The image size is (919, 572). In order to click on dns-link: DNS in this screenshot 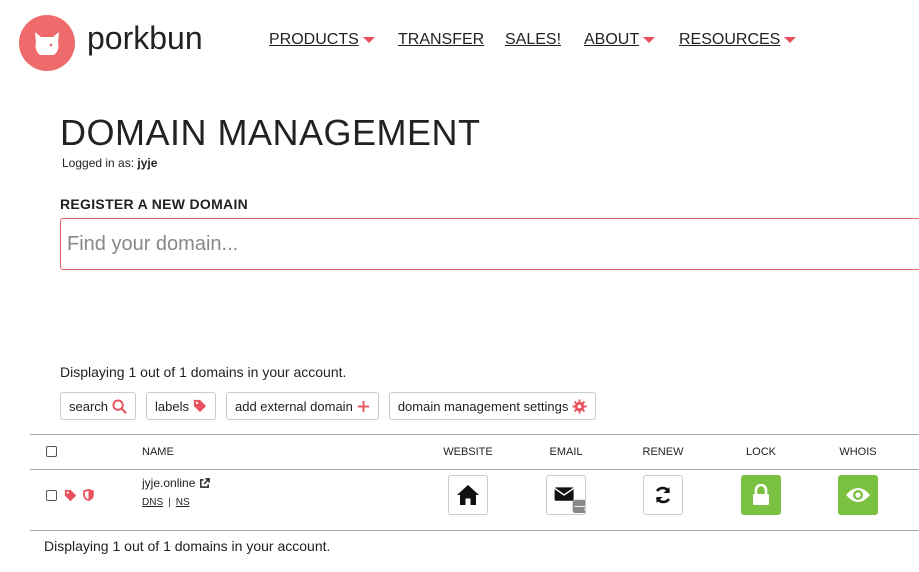, I will do `click(152, 502)`.